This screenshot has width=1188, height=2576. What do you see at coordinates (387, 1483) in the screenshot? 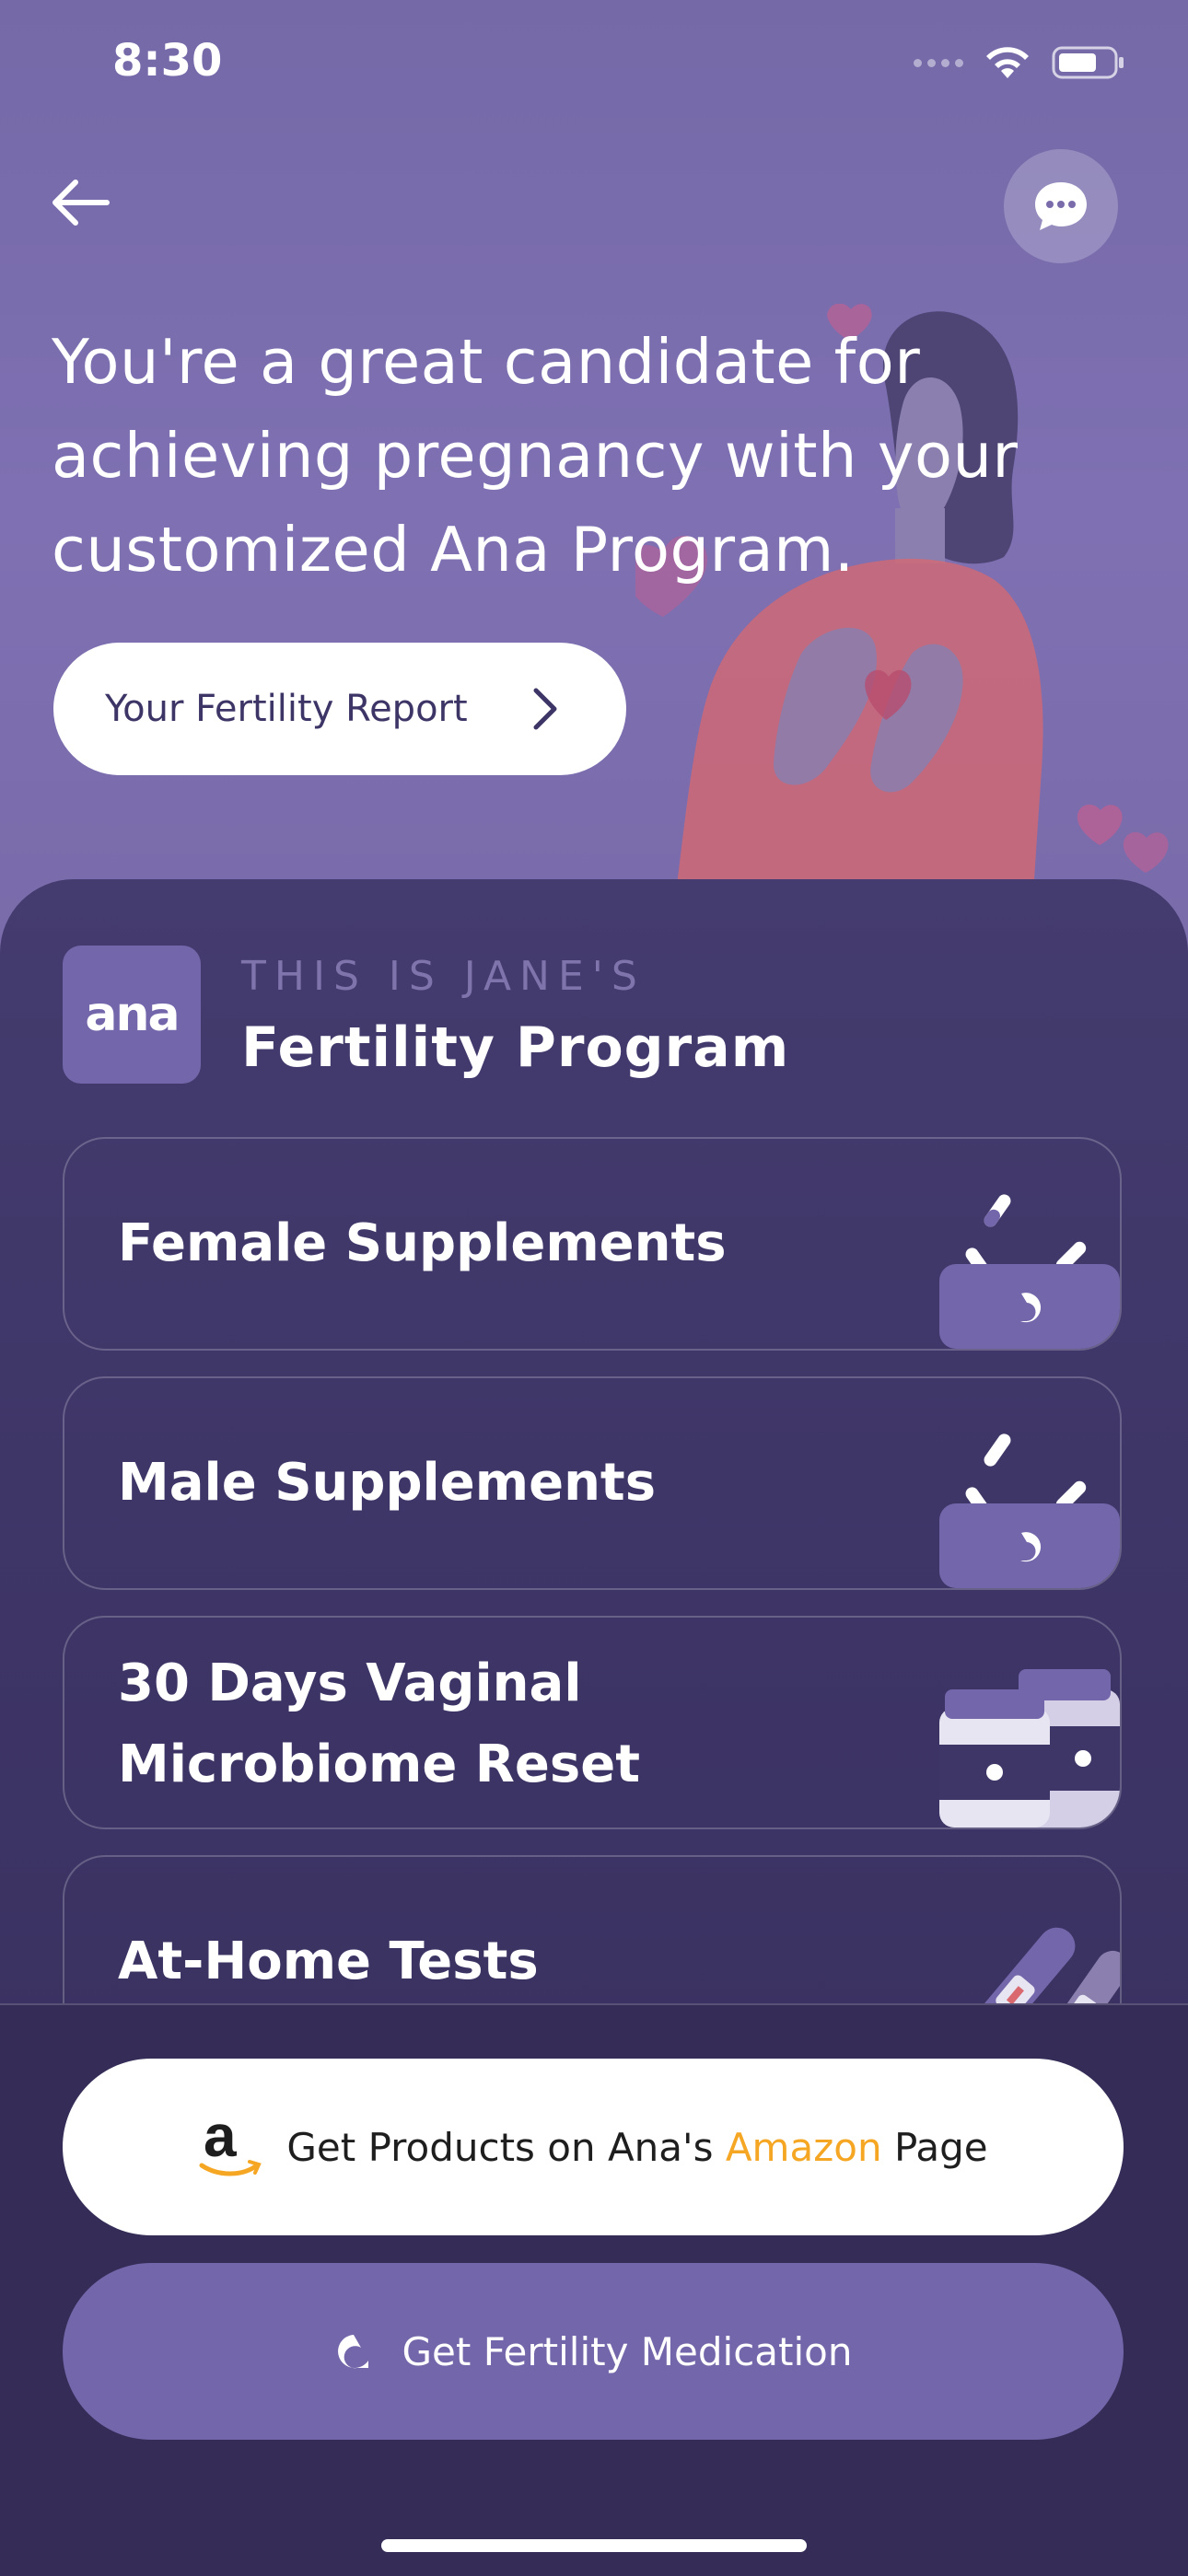
I see `card-label: Male Supplements` at bounding box center [387, 1483].